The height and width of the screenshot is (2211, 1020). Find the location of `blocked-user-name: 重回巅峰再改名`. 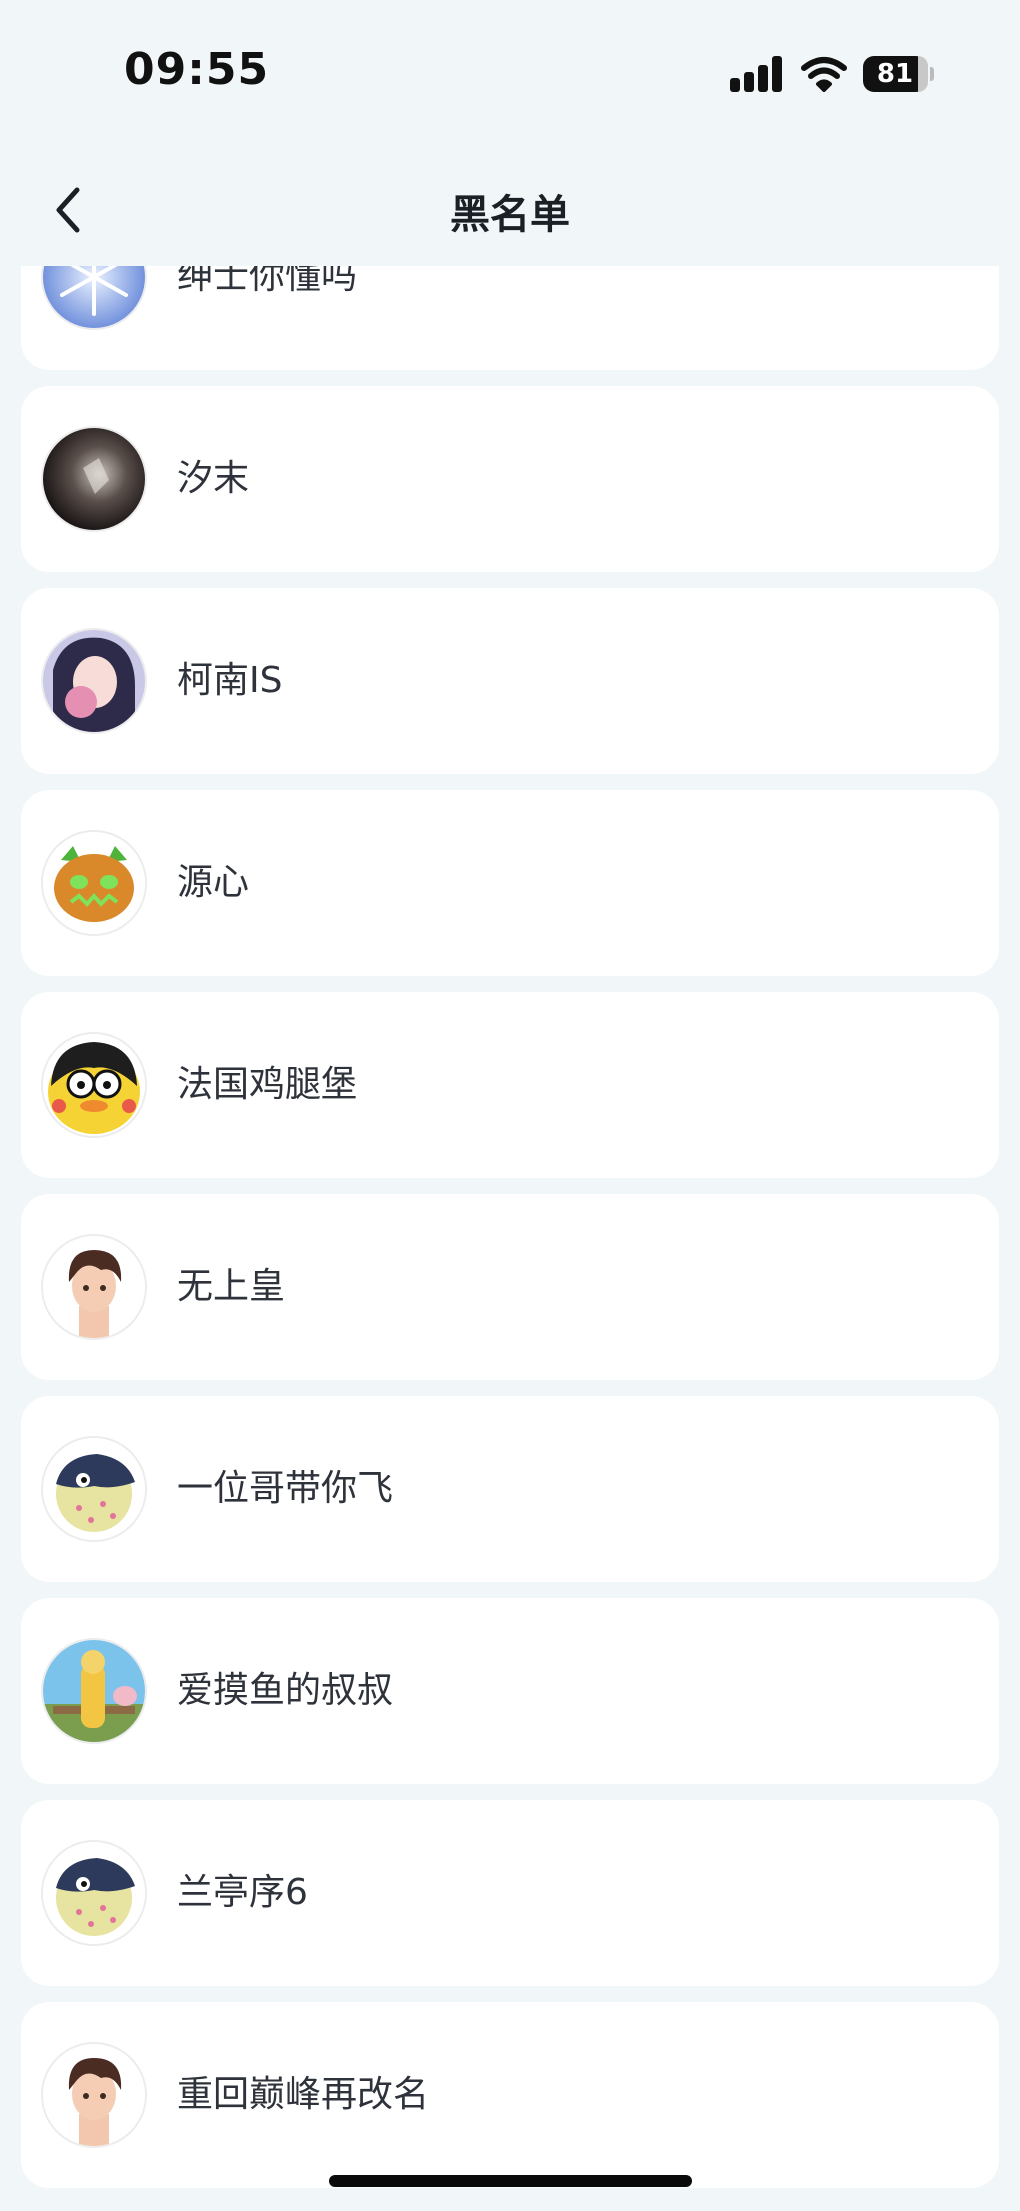

blocked-user-name: 重回巅峰再改名 is located at coordinates (303, 2094).